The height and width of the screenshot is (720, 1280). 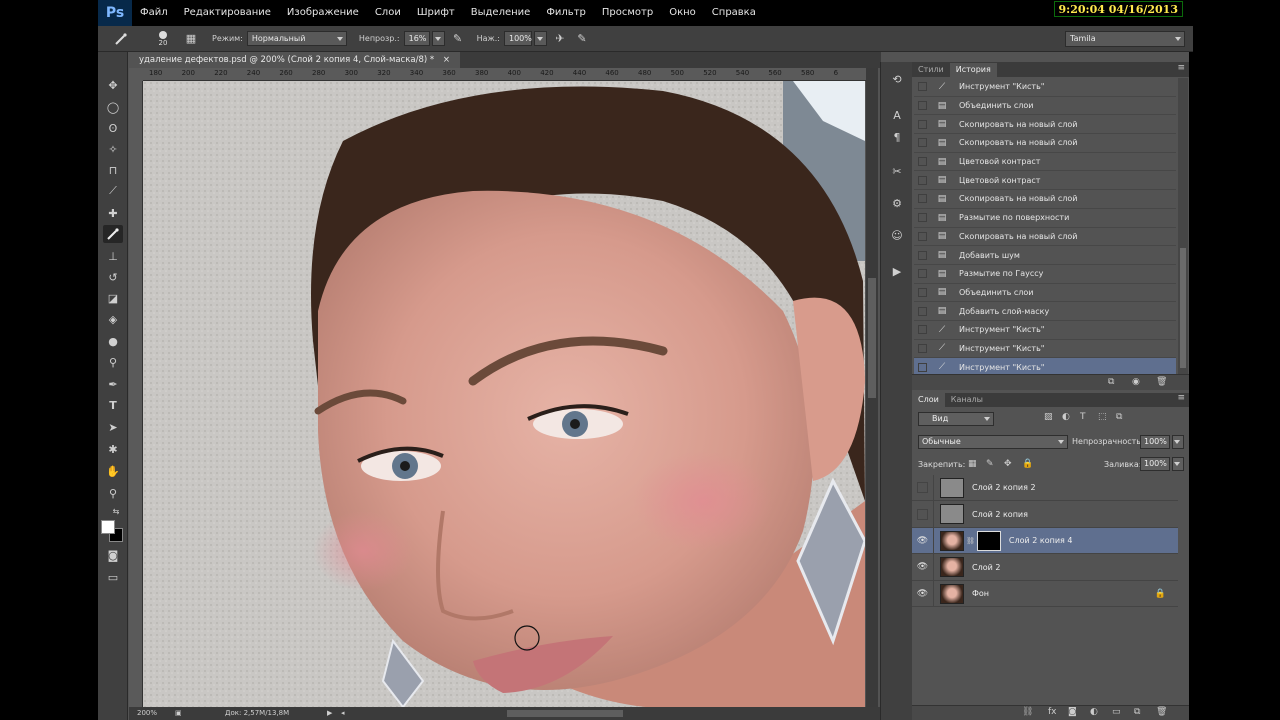 I want to click on quick-mask-icon: ◙, so click(x=113, y=555).